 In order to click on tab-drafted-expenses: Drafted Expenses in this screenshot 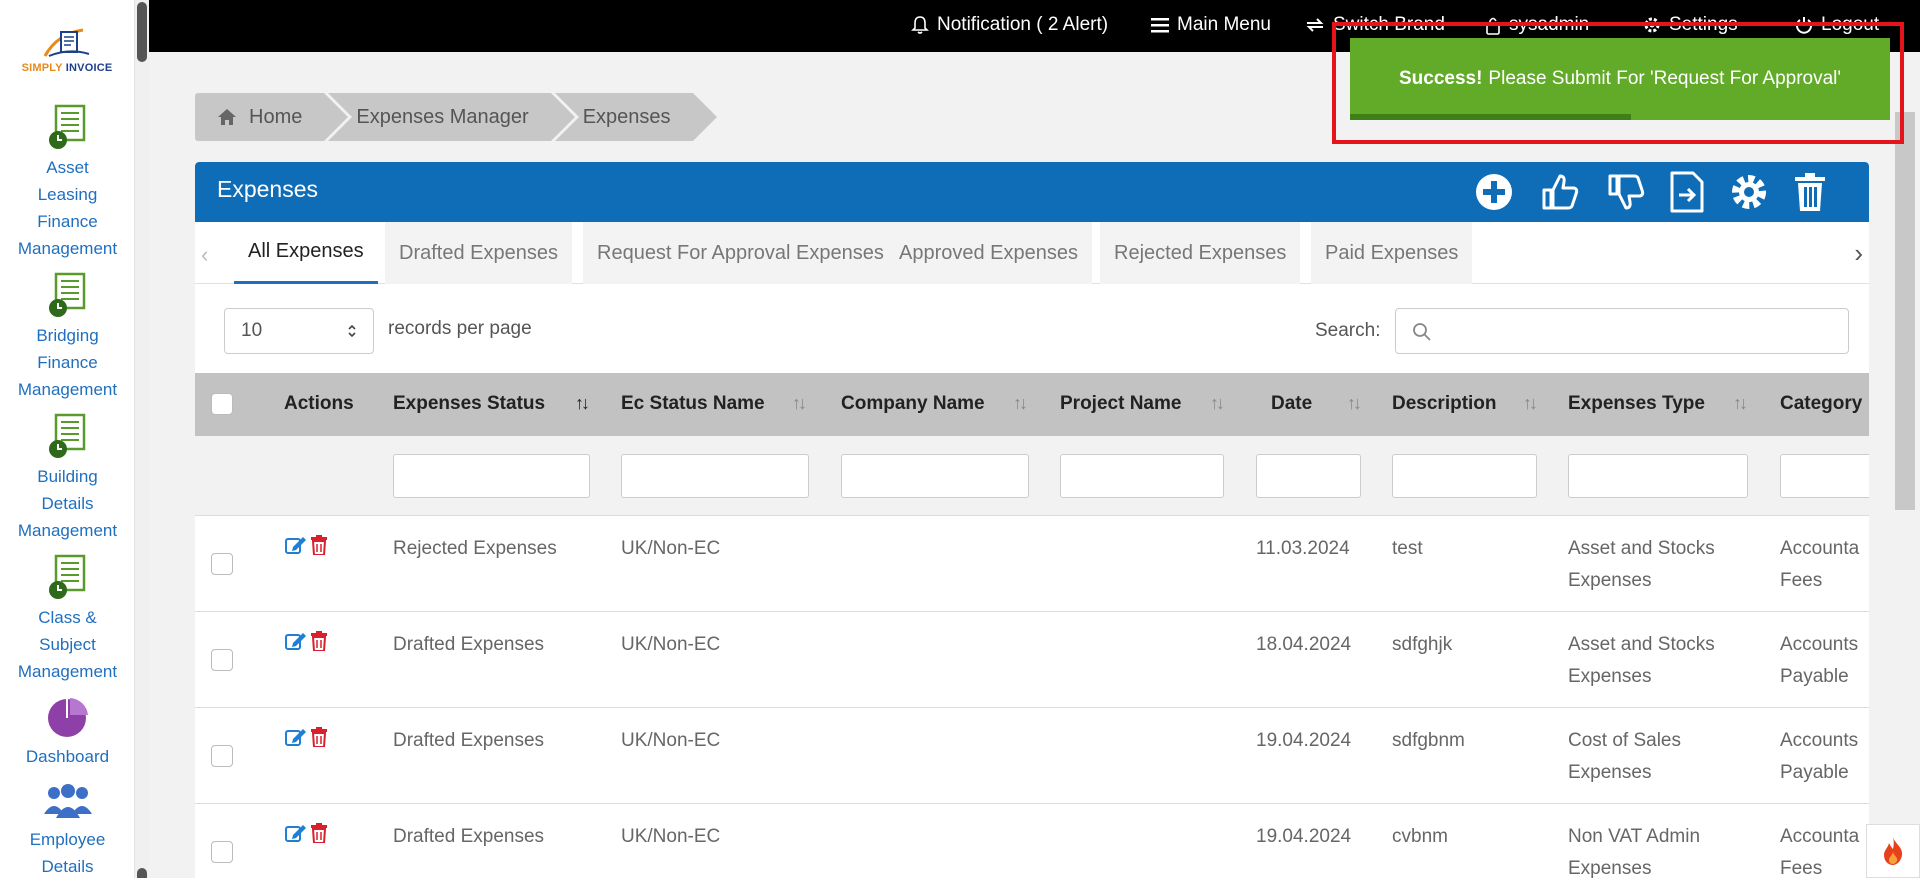, I will do `click(478, 253)`.